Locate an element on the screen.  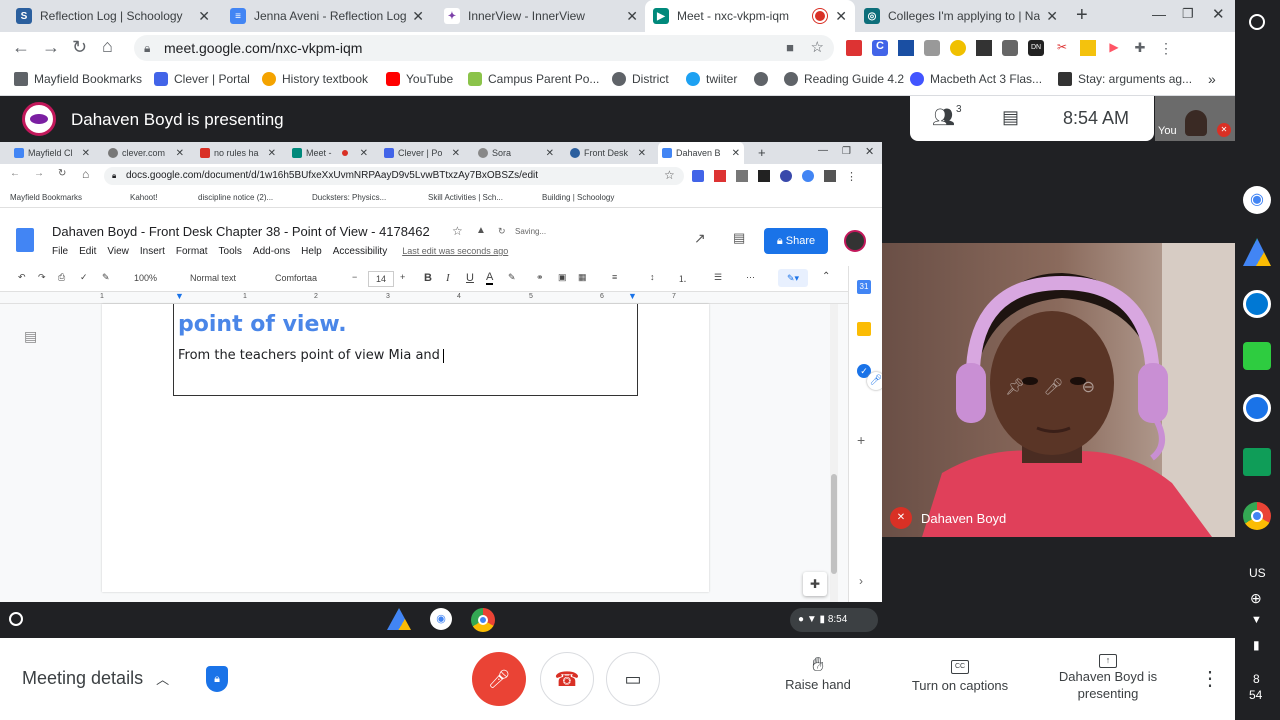
tab-title: Colleges I'm applying to | Nav is located at coordinates (964, 16).